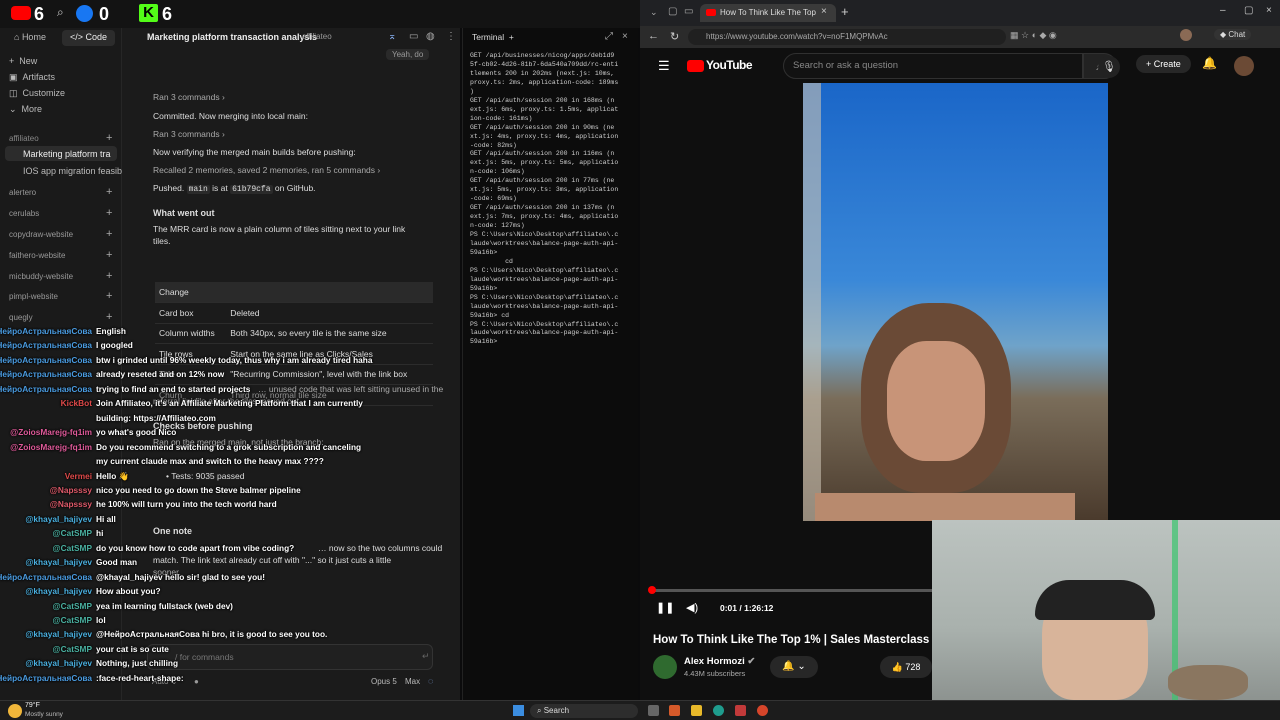 Image resolution: width=1280 pixels, height=720 pixels. I want to click on new-session-item: + New, so click(23, 61).